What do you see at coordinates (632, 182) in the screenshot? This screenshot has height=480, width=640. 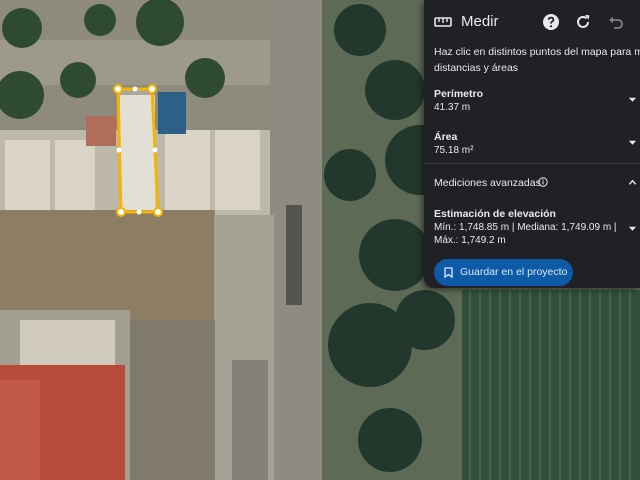 I see `chevron-up-icon` at bounding box center [632, 182].